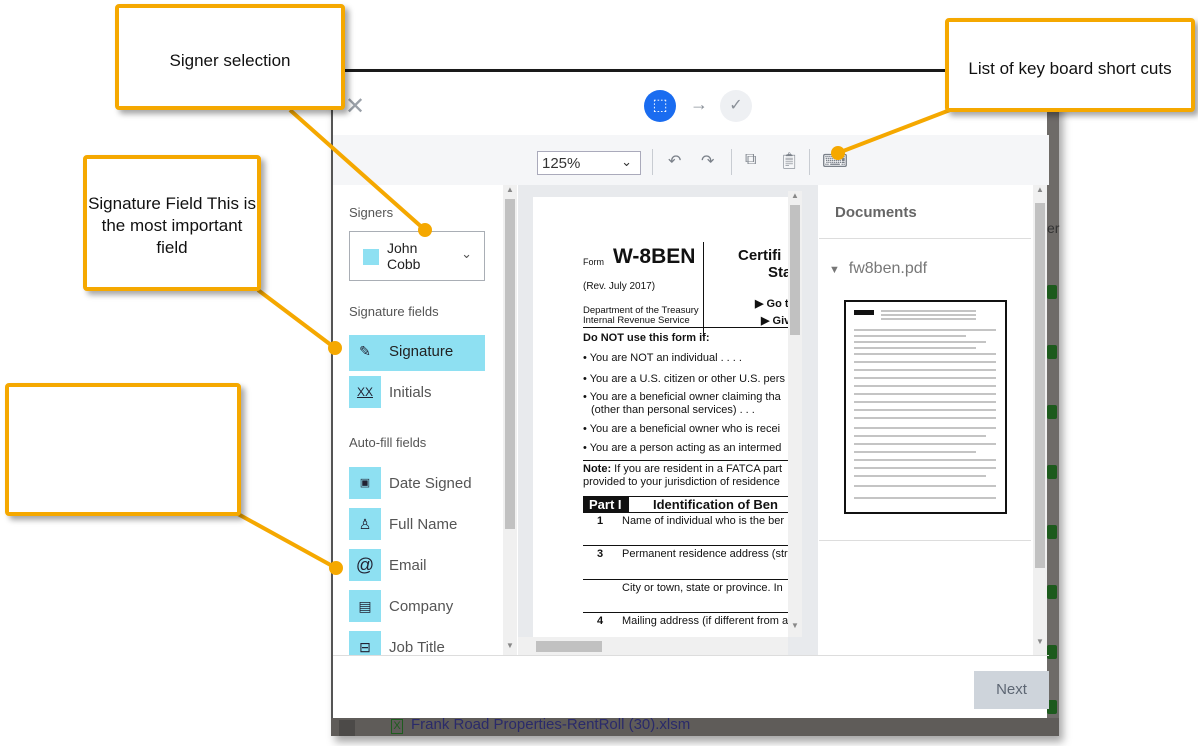 Image resolution: width=1198 pixels, height=746 pixels. What do you see at coordinates (1070, 65) in the screenshot?
I see `callout-keyboard-shortcuts: List of key board short cuts` at bounding box center [1070, 65].